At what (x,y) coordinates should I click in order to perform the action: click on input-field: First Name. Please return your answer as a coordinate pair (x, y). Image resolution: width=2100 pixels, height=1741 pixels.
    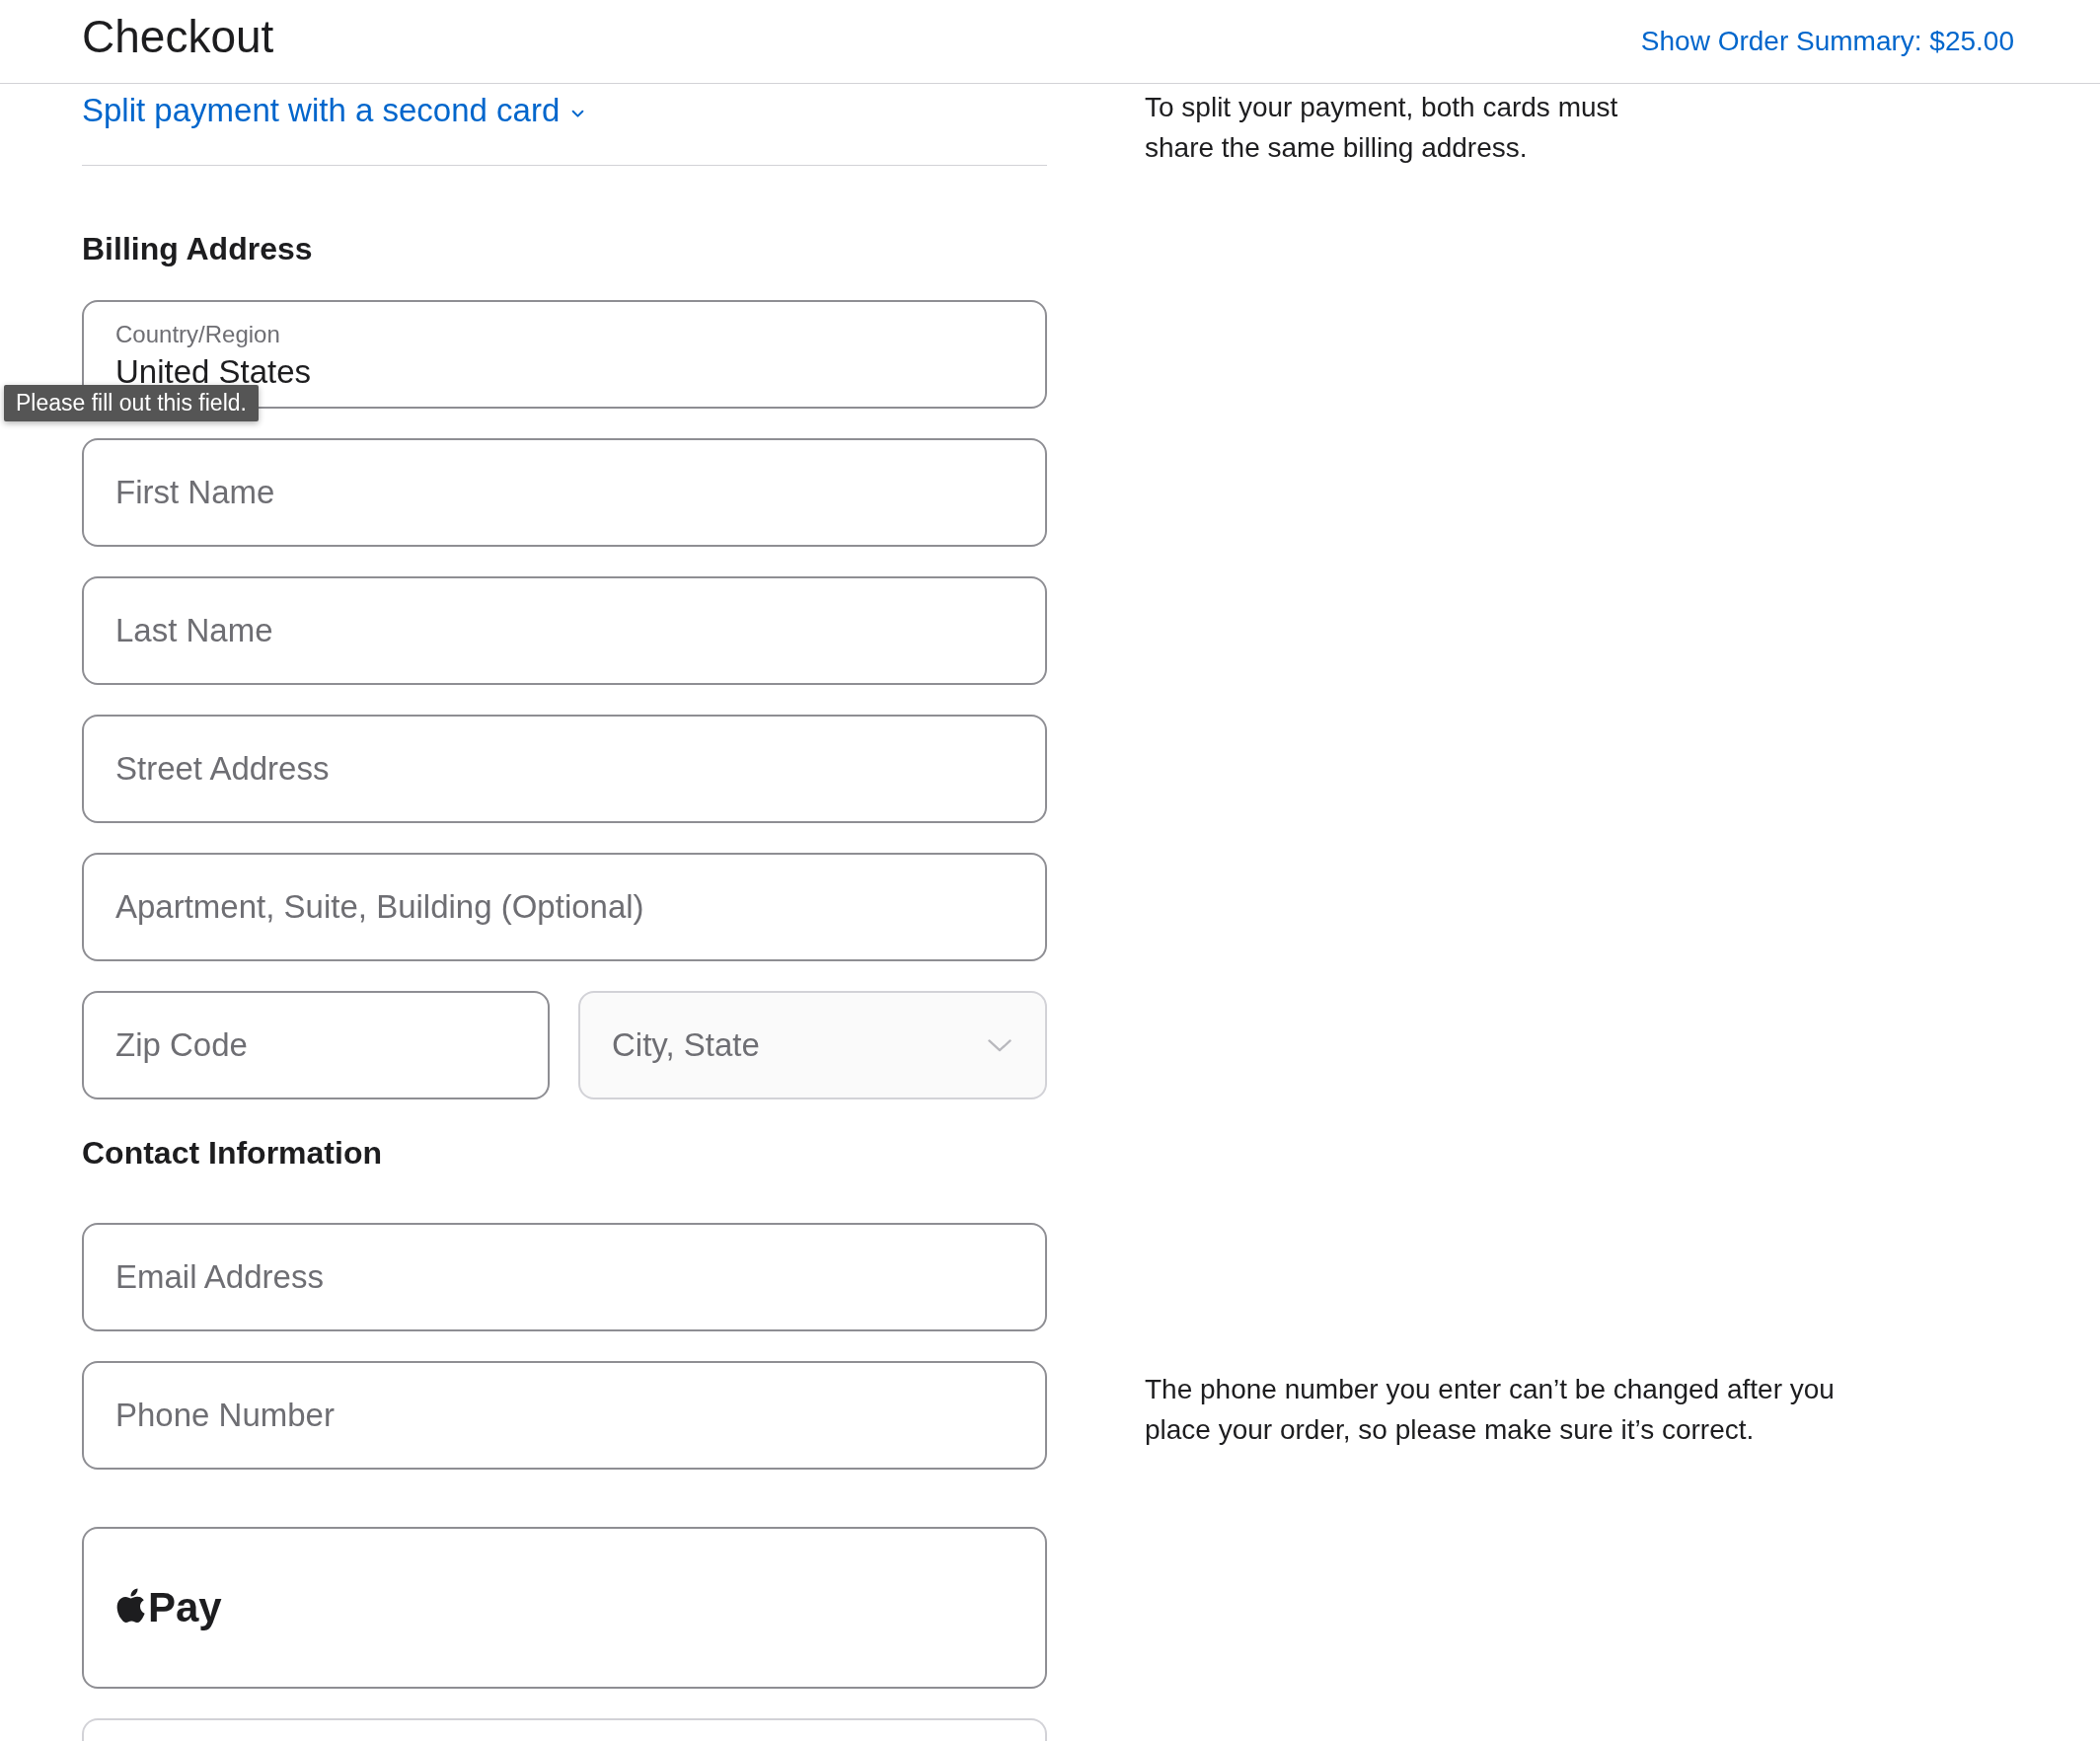
    Looking at the image, I should click on (565, 492).